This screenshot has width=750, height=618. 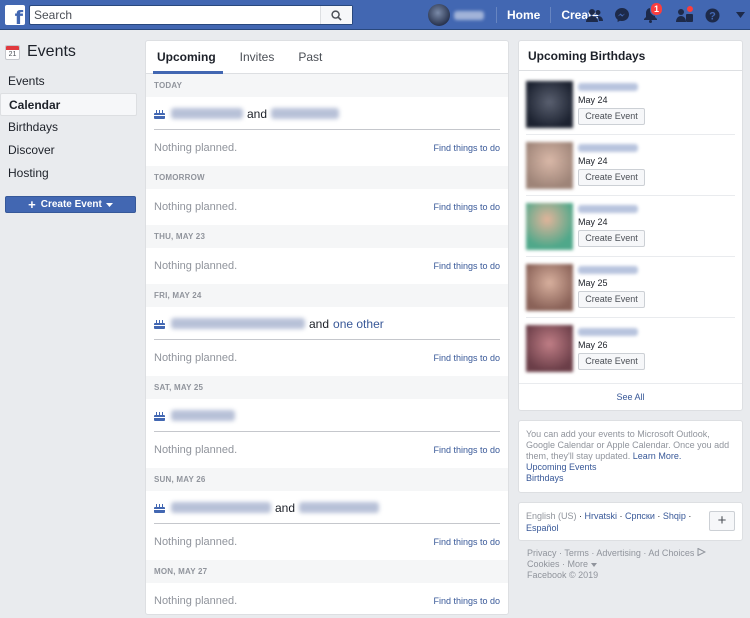 What do you see at coordinates (684, 15) in the screenshot?
I see `friends-activity-icon` at bounding box center [684, 15].